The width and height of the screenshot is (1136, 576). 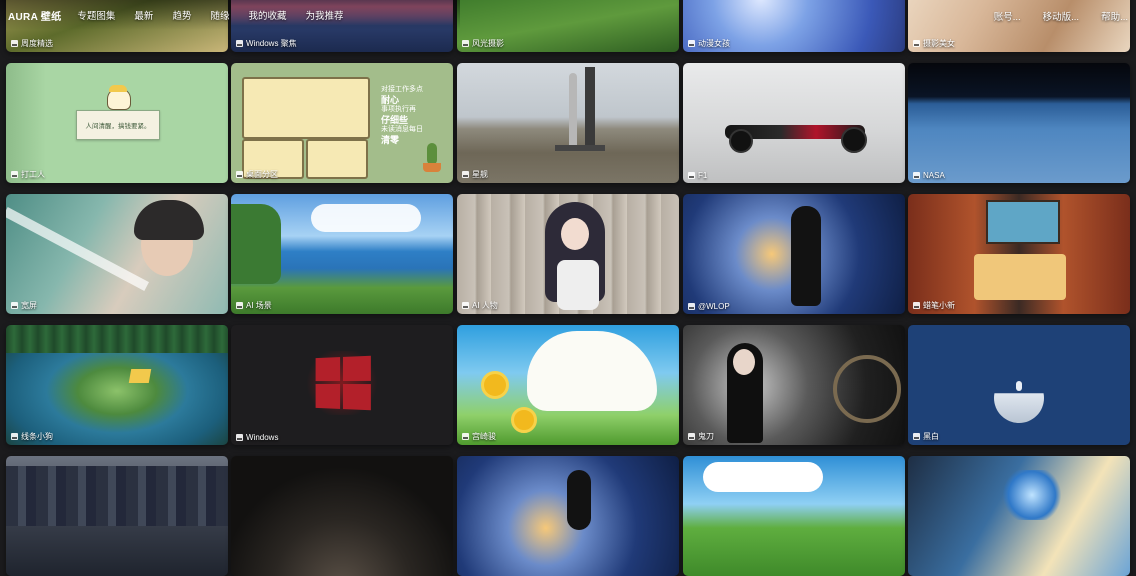 What do you see at coordinates (257, 437) in the screenshot?
I see `tile-caption: Windows` at bounding box center [257, 437].